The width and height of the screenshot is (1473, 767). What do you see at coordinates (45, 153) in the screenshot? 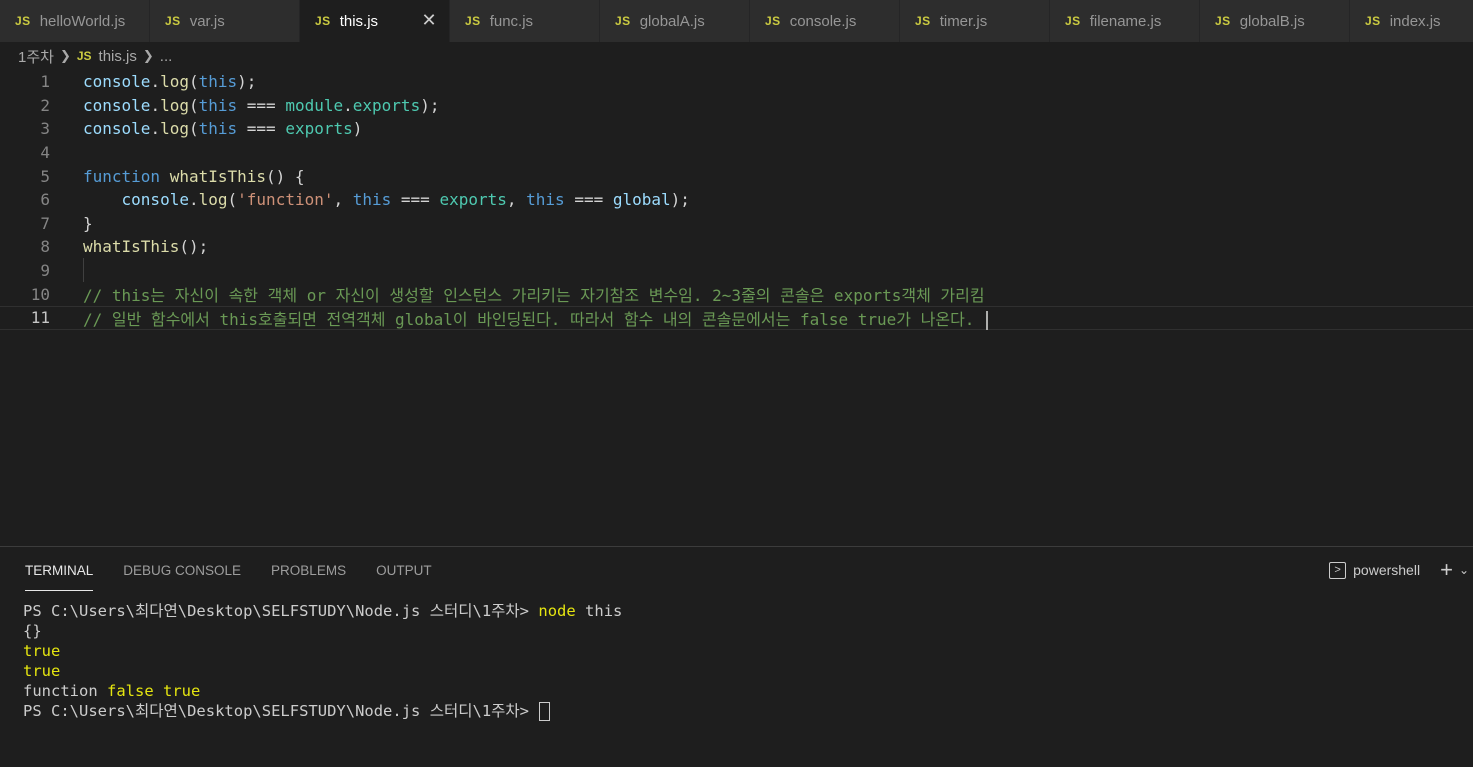
I see `line-number: 4` at bounding box center [45, 153].